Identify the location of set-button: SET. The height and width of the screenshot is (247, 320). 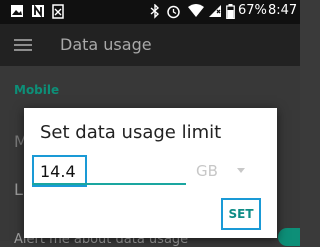
(241, 214).